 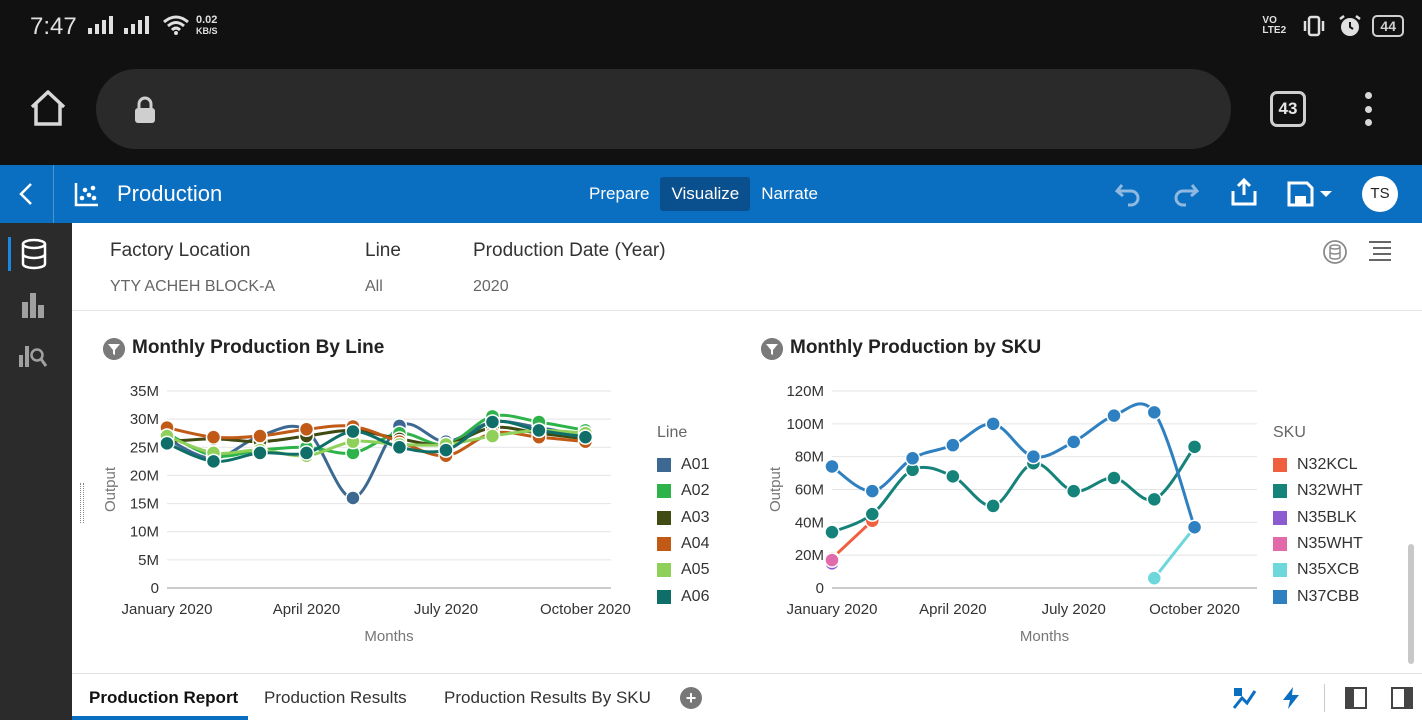 What do you see at coordinates (27, 194) in the screenshot?
I see `back-icon` at bounding box center [27, 194].